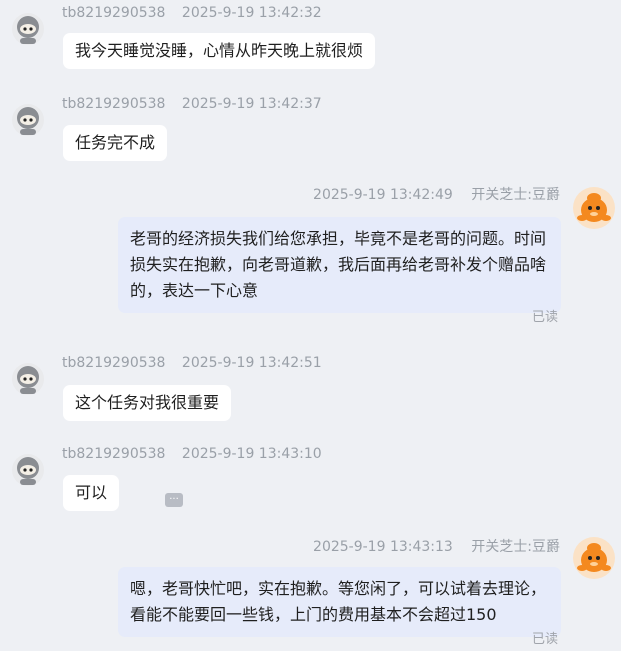 This screenshot has height=651, width=621. Describe the element at coordinates (251, 104) in the screenshot. I see `timestamp: 2025-9-19 13:42:37` at that location.